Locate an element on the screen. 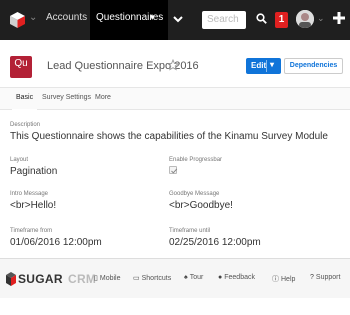  search-placeholder: Search is located at coordinates (223, 19).